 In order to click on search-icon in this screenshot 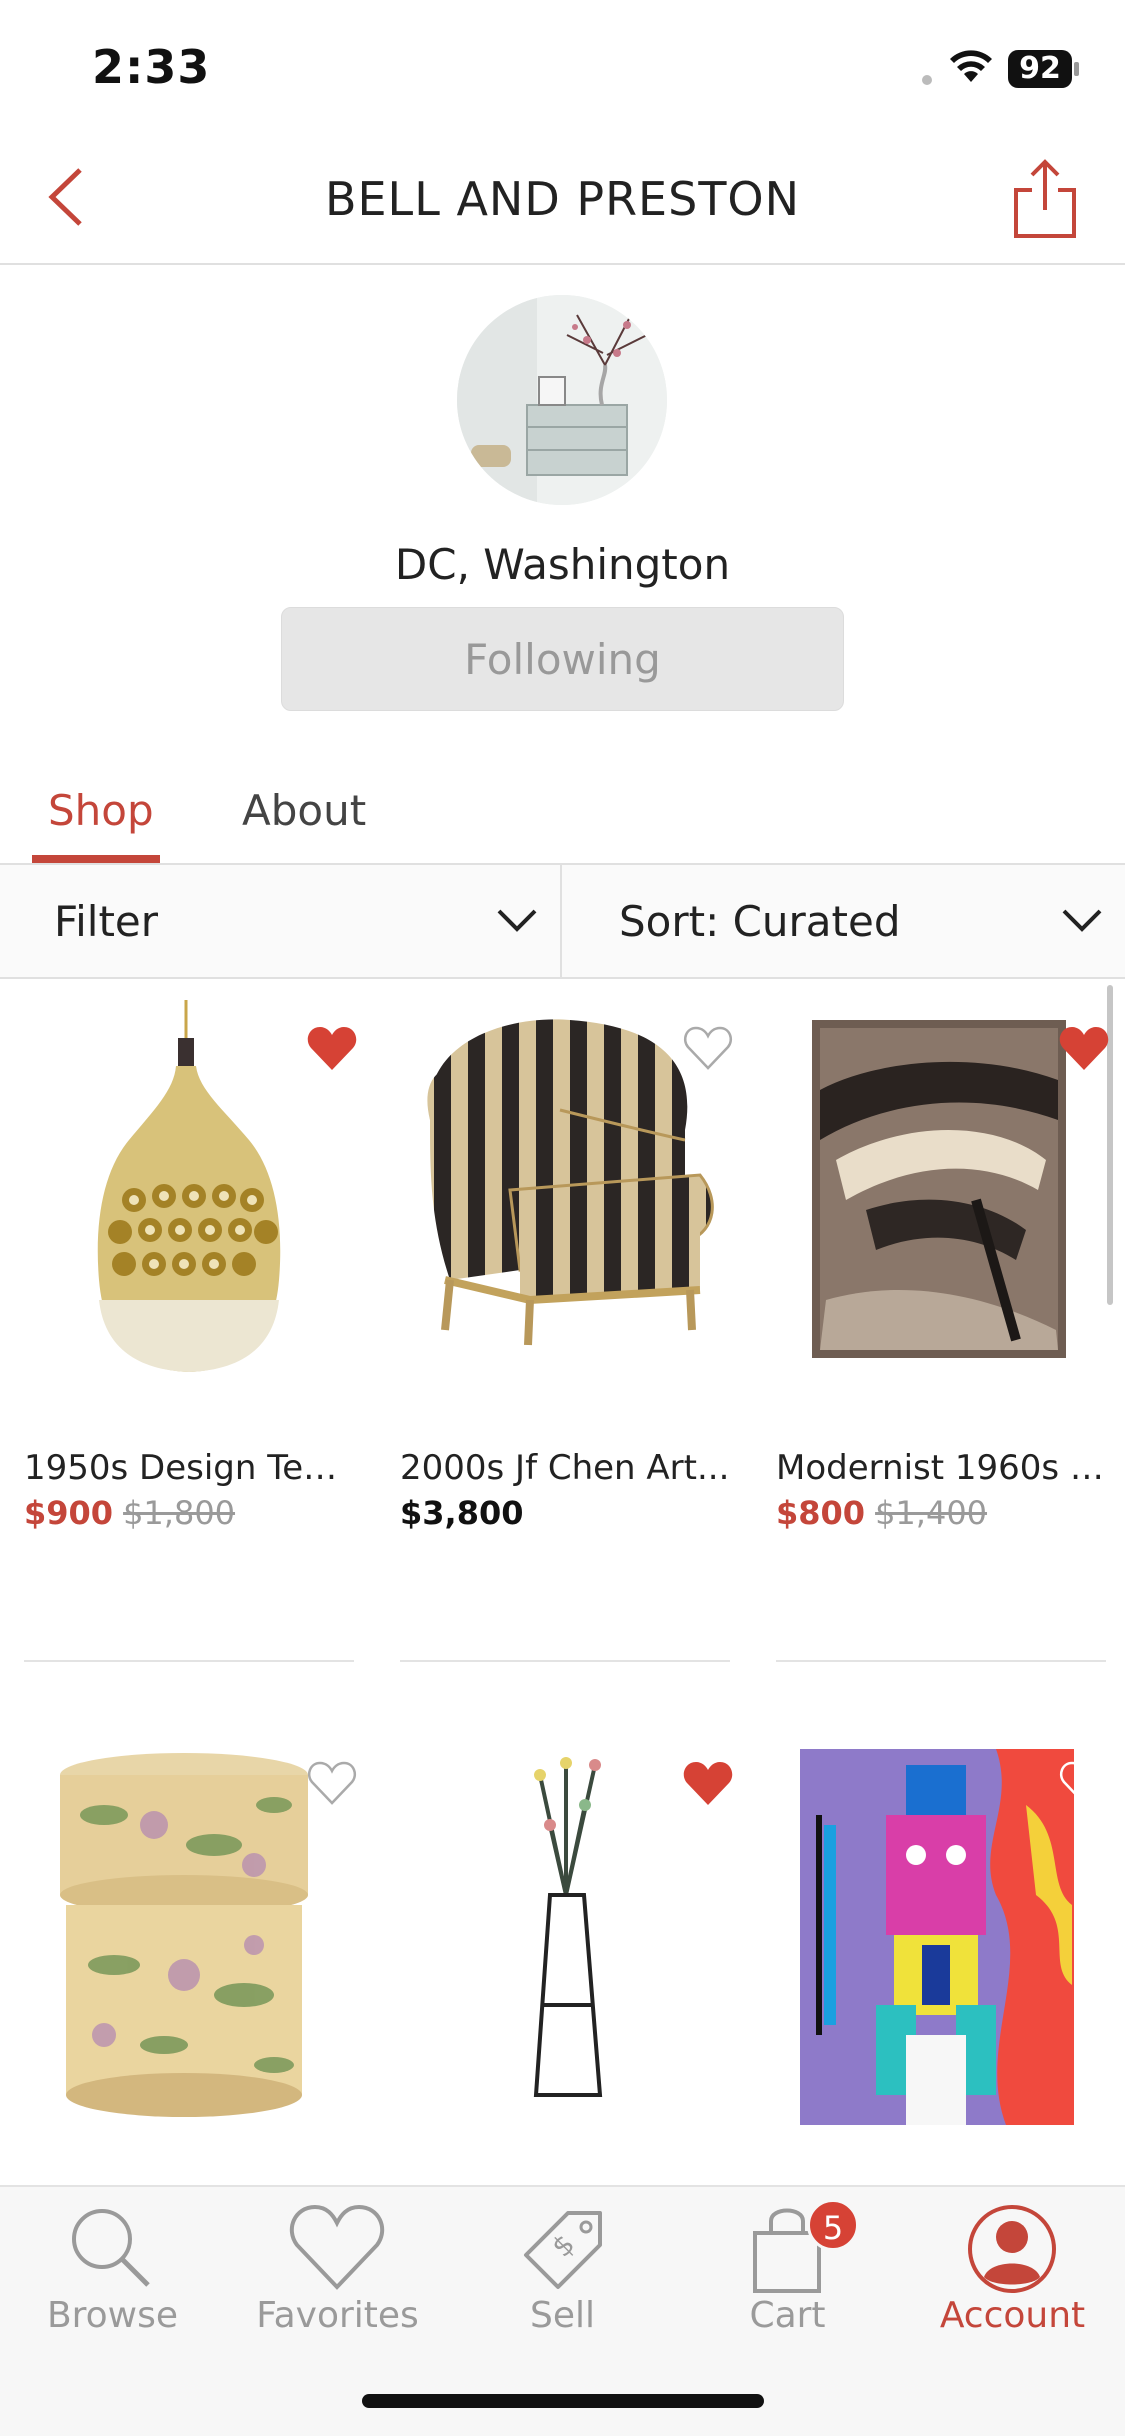, I will do `click(111, 2248)`.